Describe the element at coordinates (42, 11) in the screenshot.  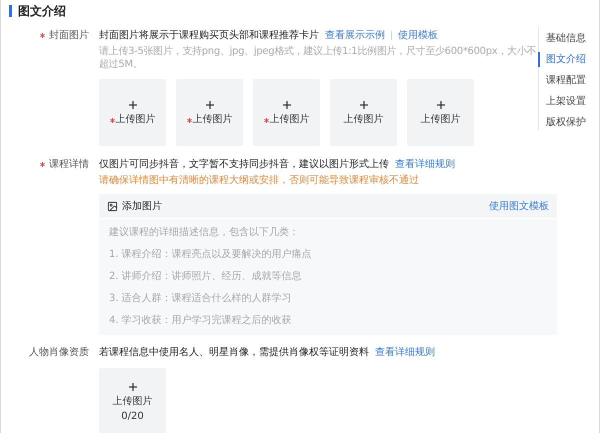
I see `section-title: 图文介绍` at that location.